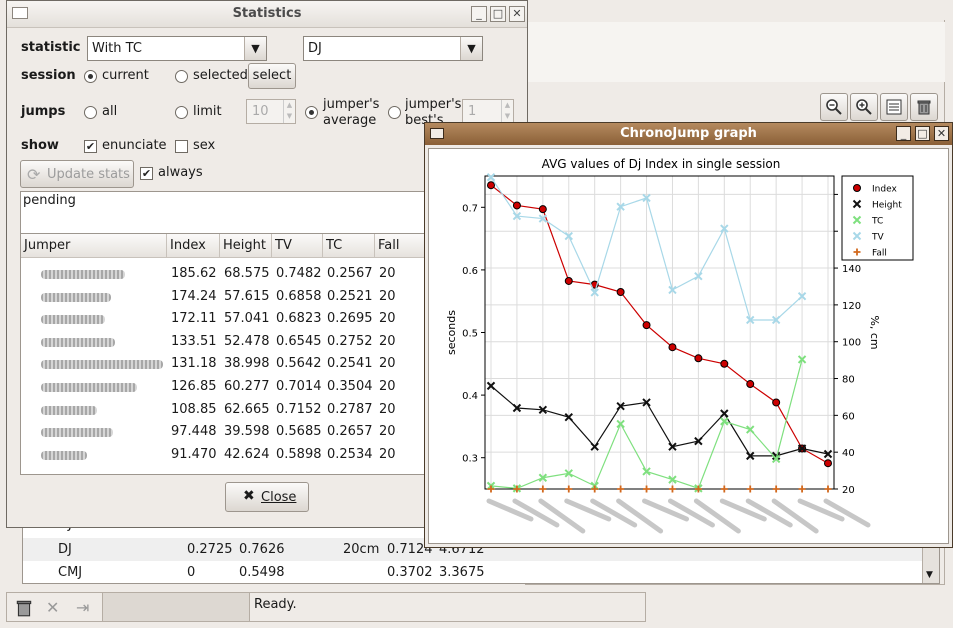 The height and width of the screenshot is (628, 953). I want to click on column-header-tv: TV, so click(297, 246).